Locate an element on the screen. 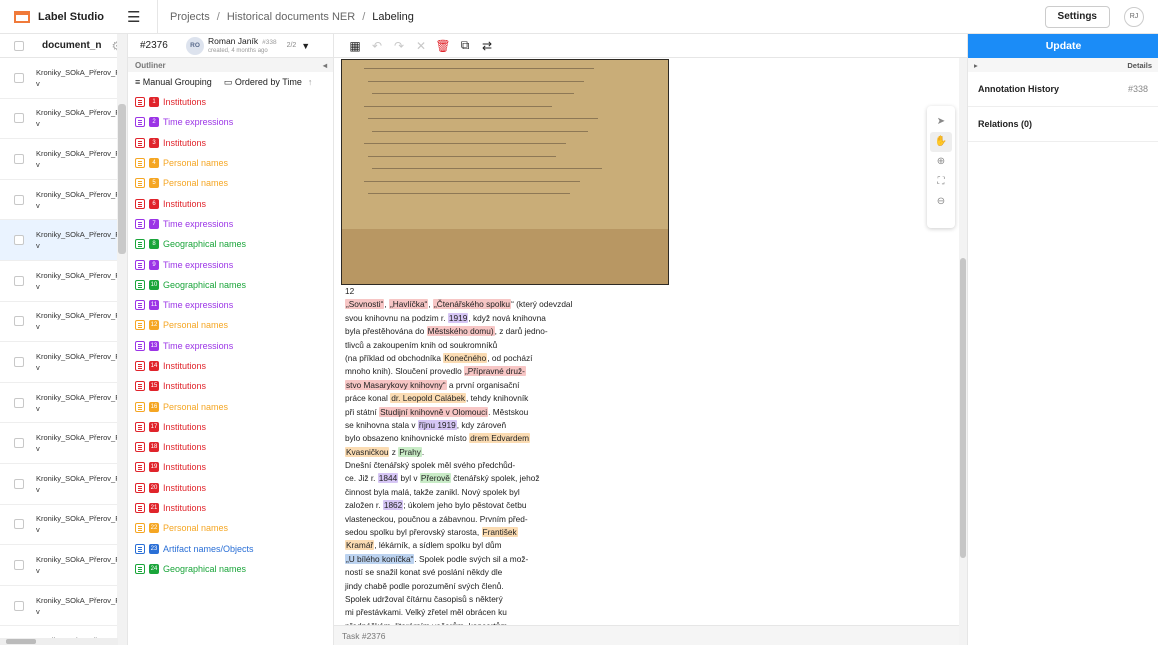  region-item: 2 Time expressions is located at coordinates (230, 122).